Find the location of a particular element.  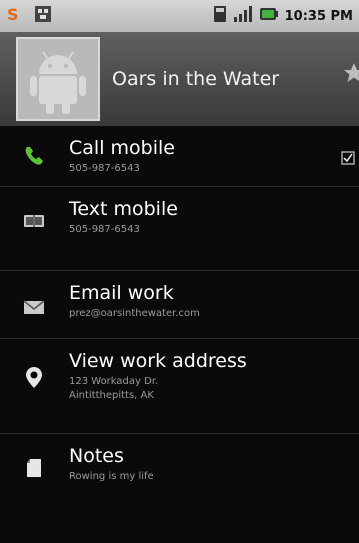

status-bar: S 10:35 PM is located at coordinates (179, 16).